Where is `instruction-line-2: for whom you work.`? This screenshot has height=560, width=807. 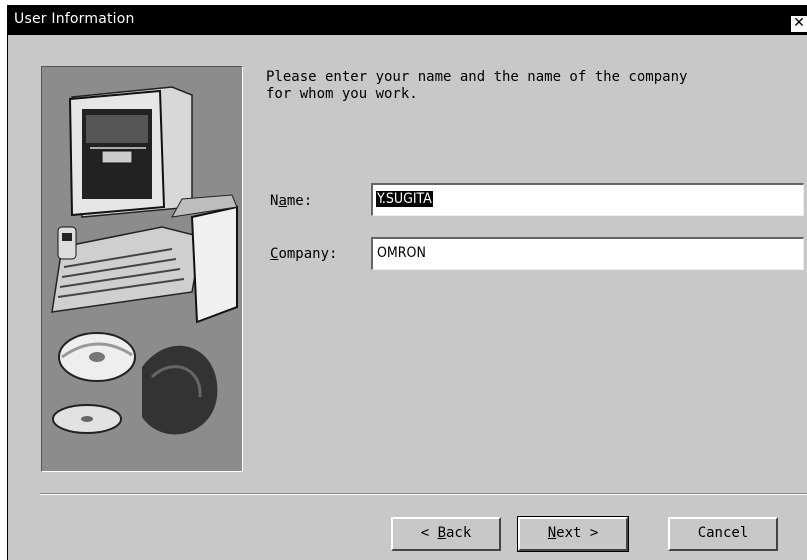
instruction-line-2: for whom you work. is located at coordinates (342, 94).